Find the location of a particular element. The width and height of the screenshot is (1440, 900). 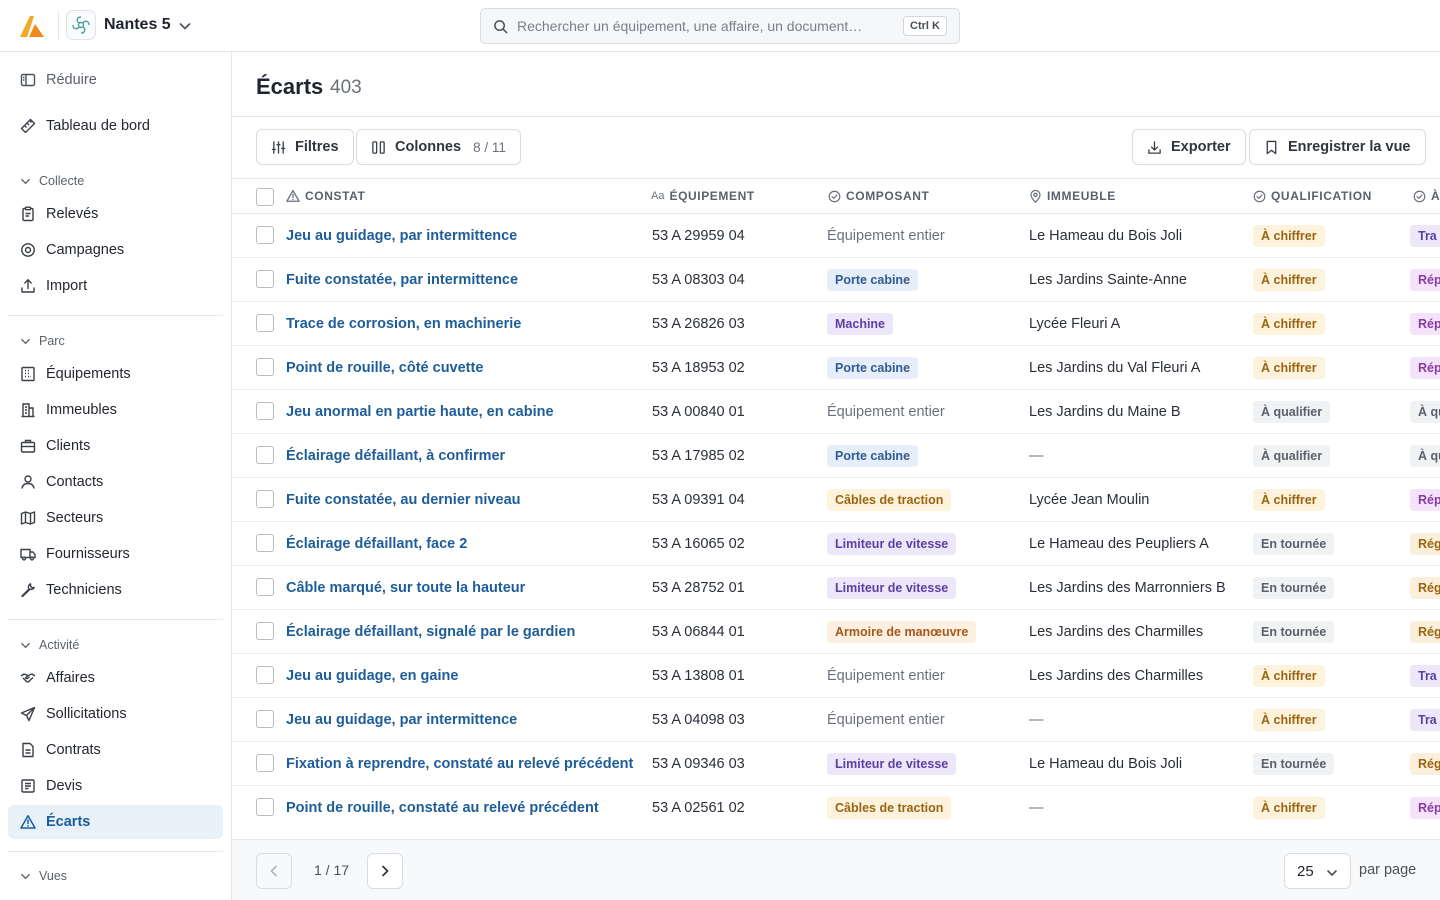

column-header-qualification: QUALIFICATION is located at coordinates (1312, 196).